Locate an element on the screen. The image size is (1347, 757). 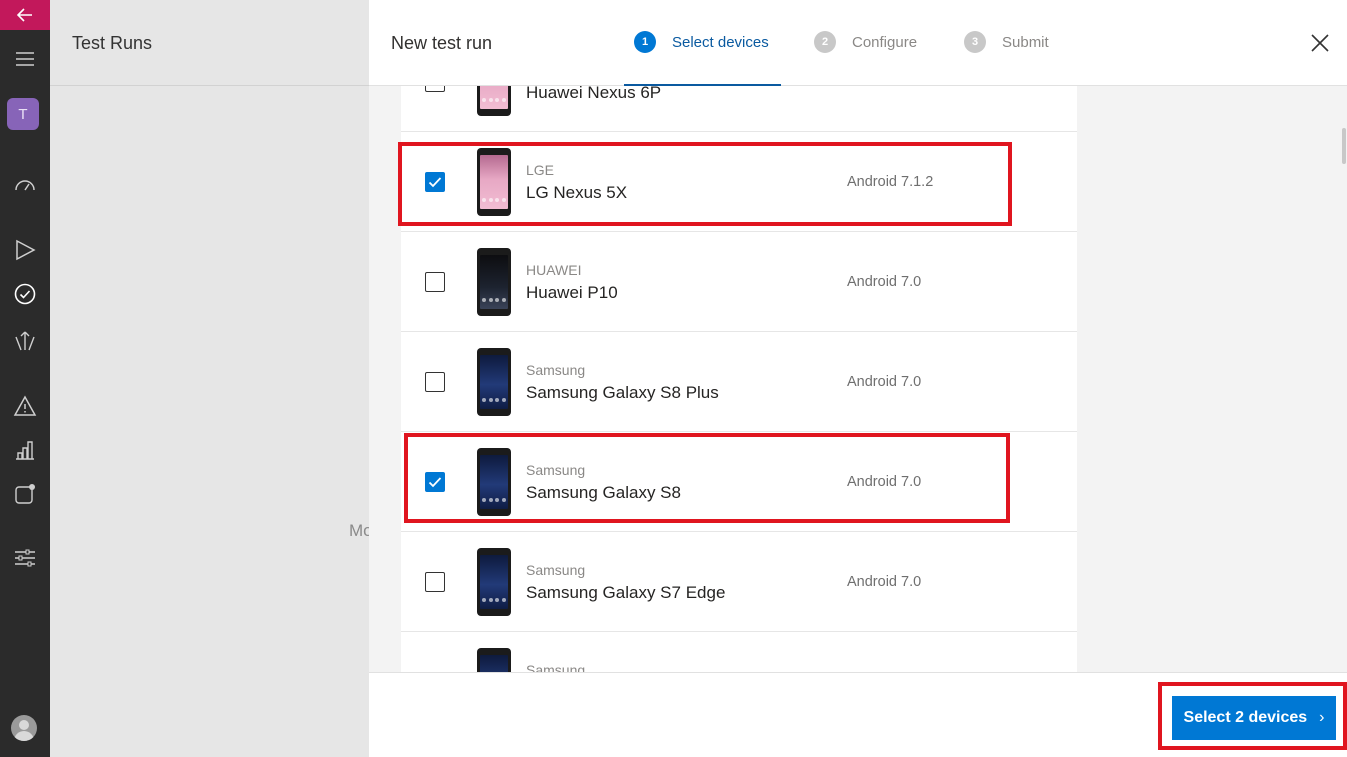
push-notification-icon is located at coordinates (25, 494).